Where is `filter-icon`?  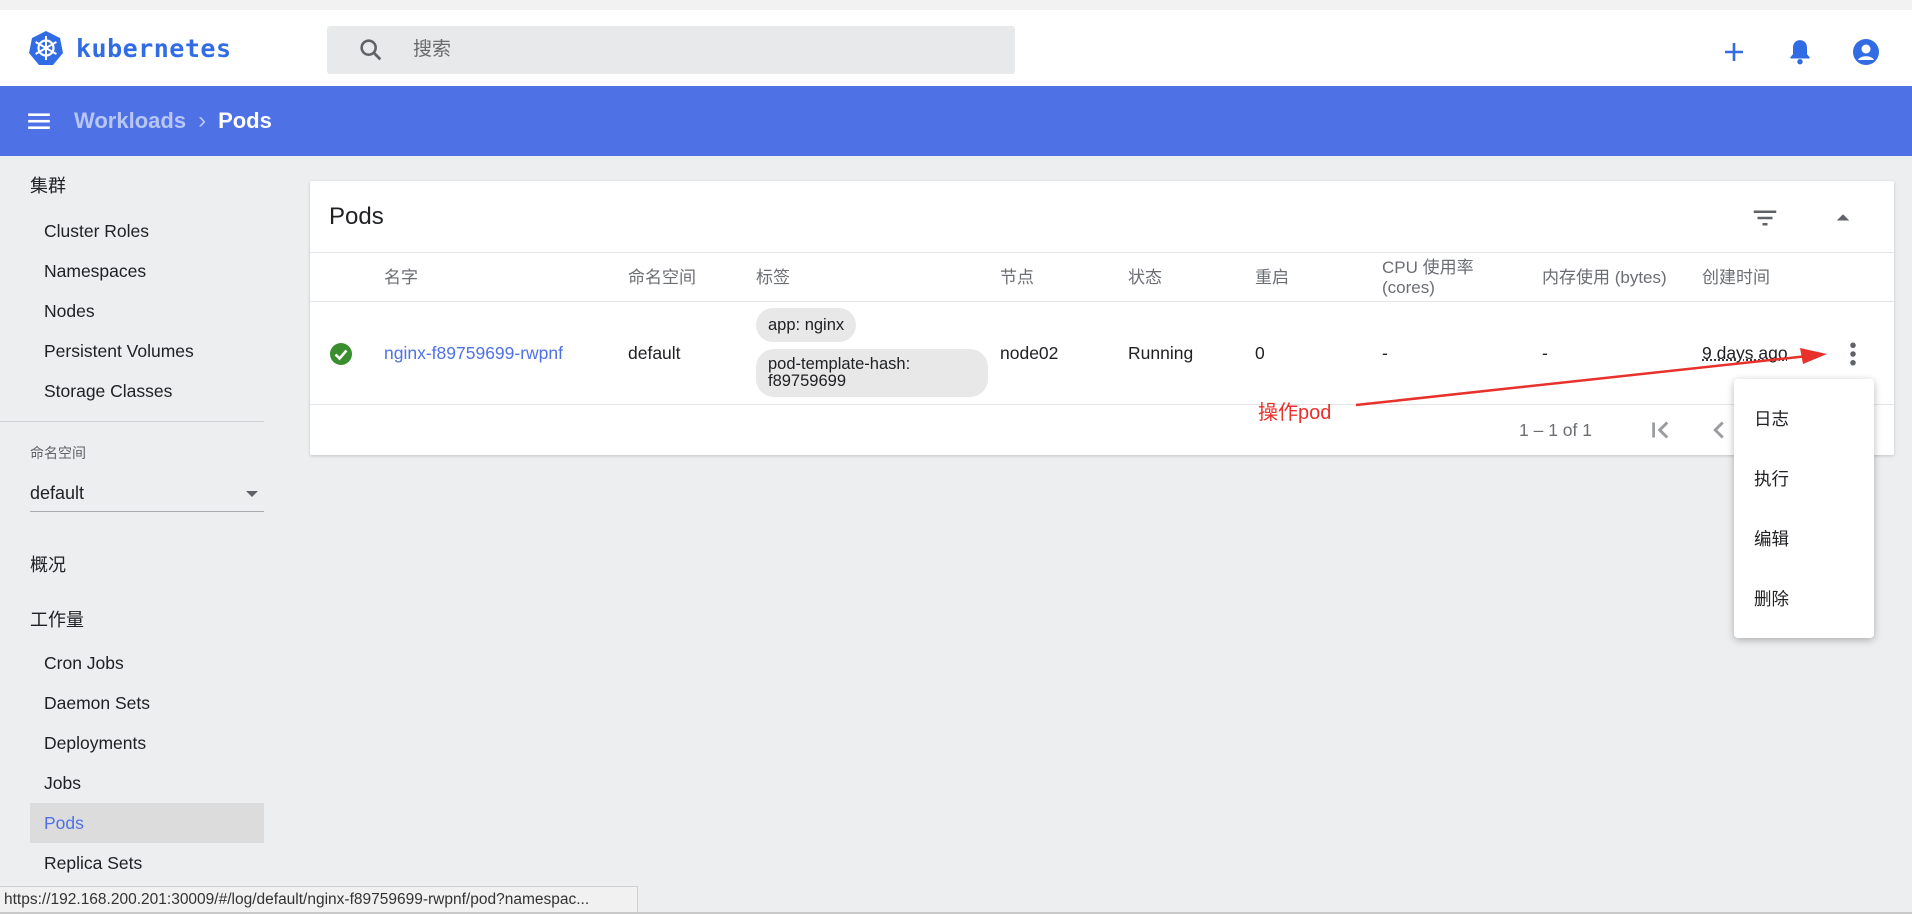 filter-icon is located at coordinates (1765, 218).